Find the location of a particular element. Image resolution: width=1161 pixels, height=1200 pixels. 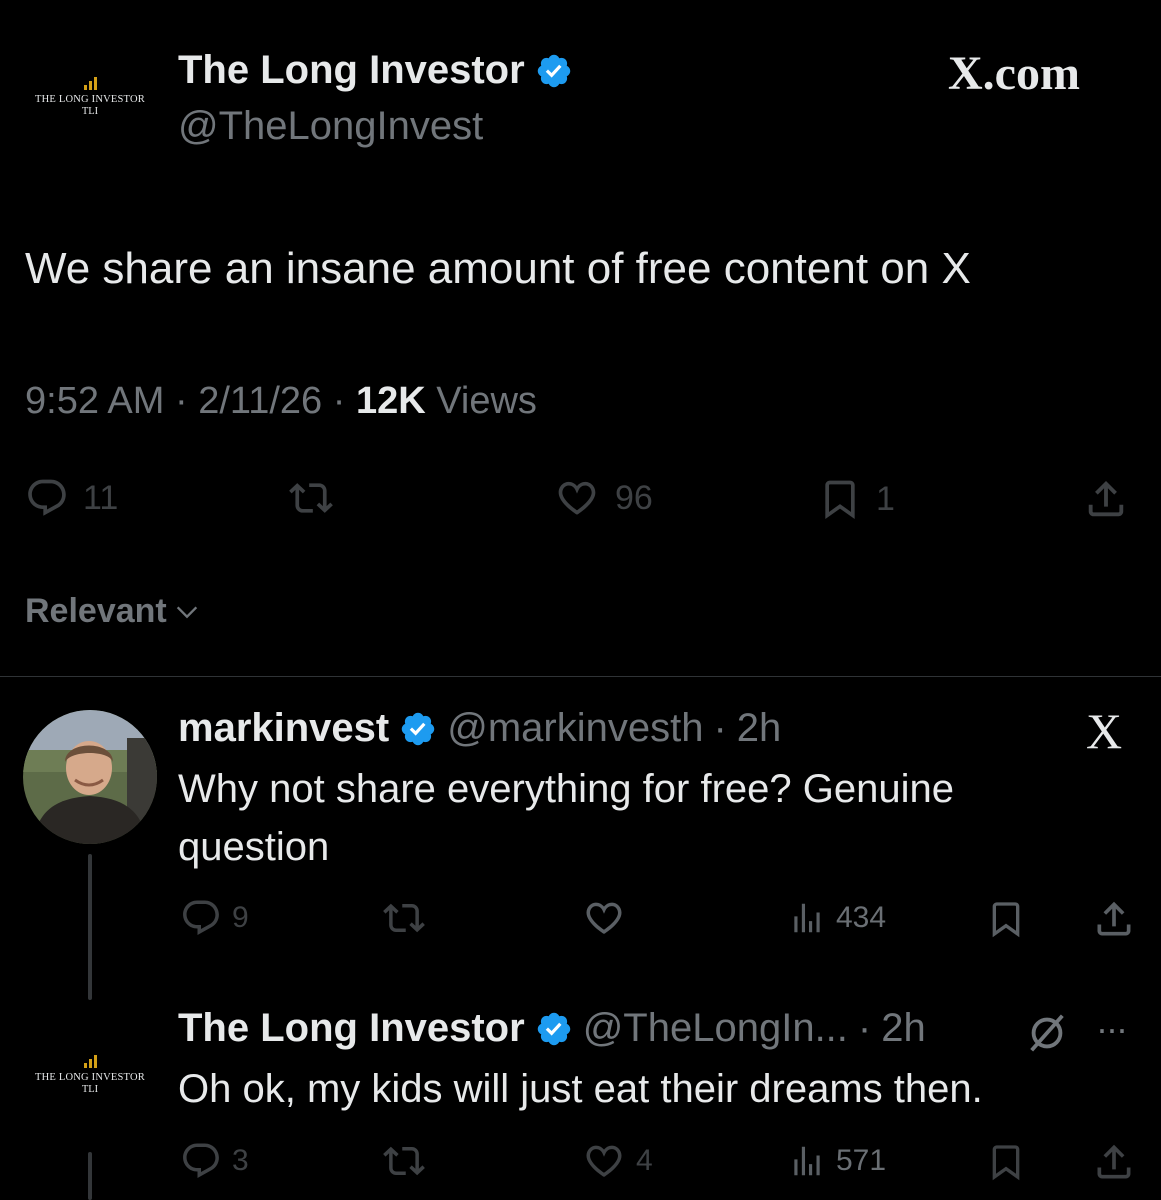

x-logo-icon: X is located at coordinates (1104, 731).